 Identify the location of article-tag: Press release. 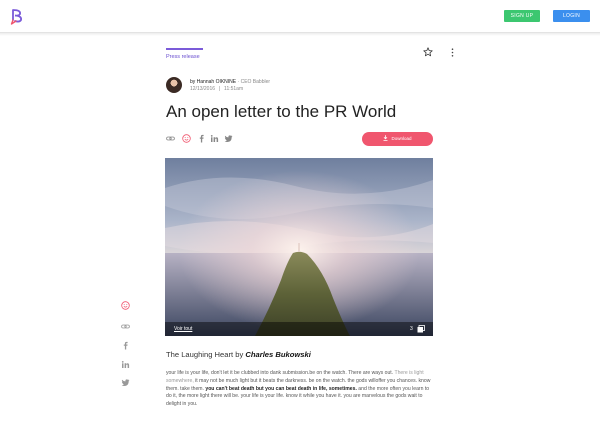
(183, 57).